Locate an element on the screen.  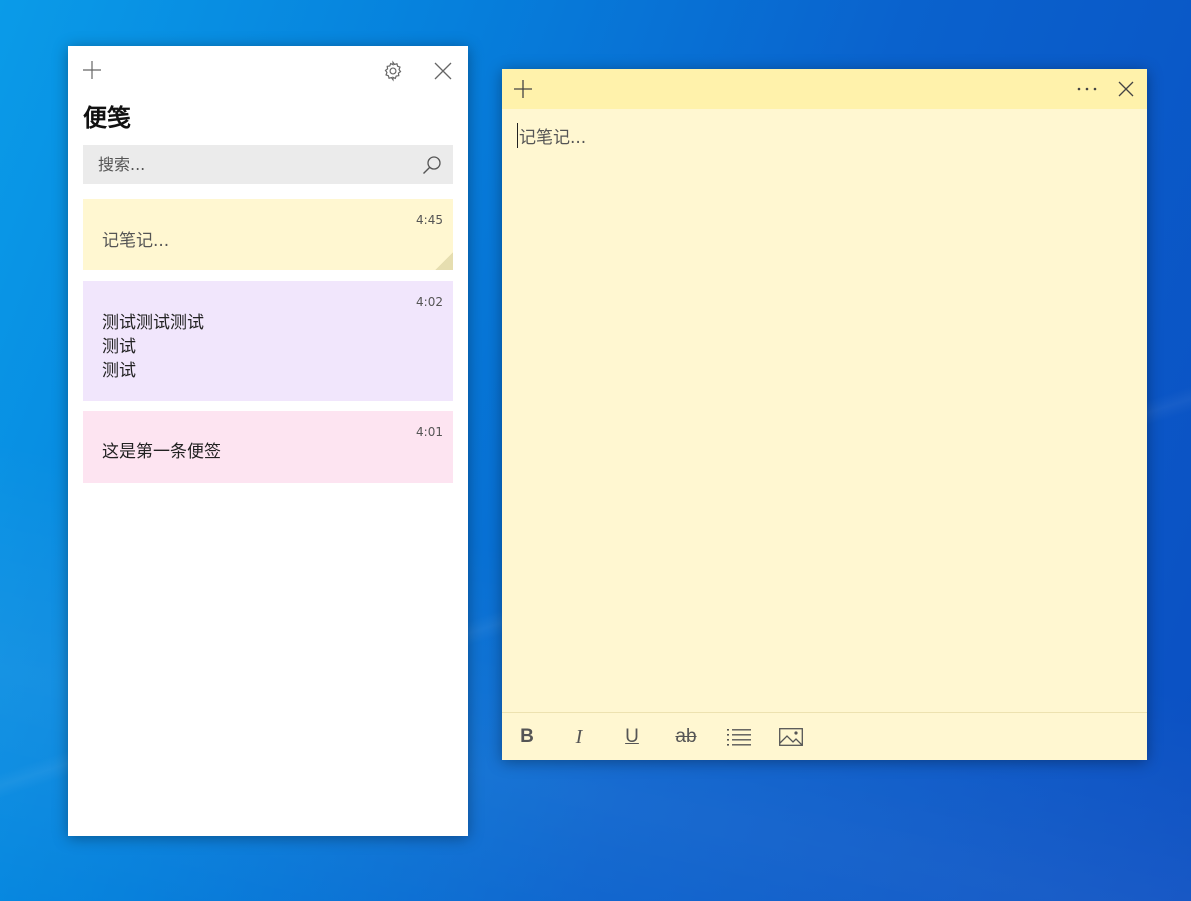
search-icon is located at coordinates (432, 165).